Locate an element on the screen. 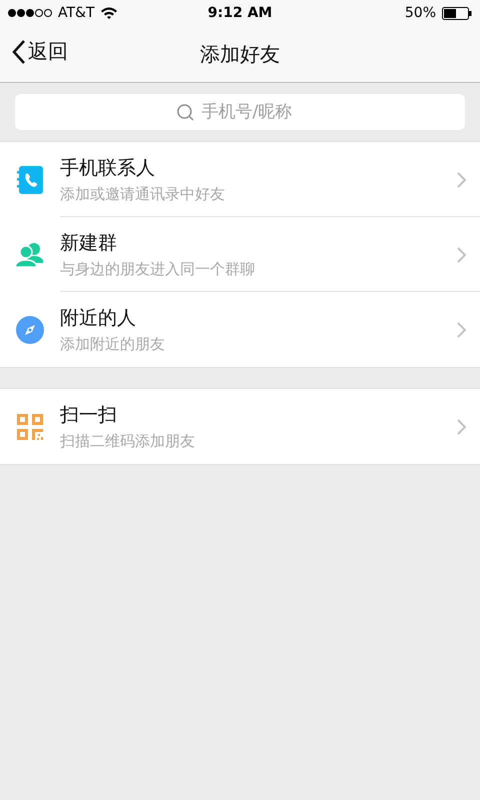 The width and height of the screenshot is (480, 800). back-chevron-icon is located at coordinates (19, 51).